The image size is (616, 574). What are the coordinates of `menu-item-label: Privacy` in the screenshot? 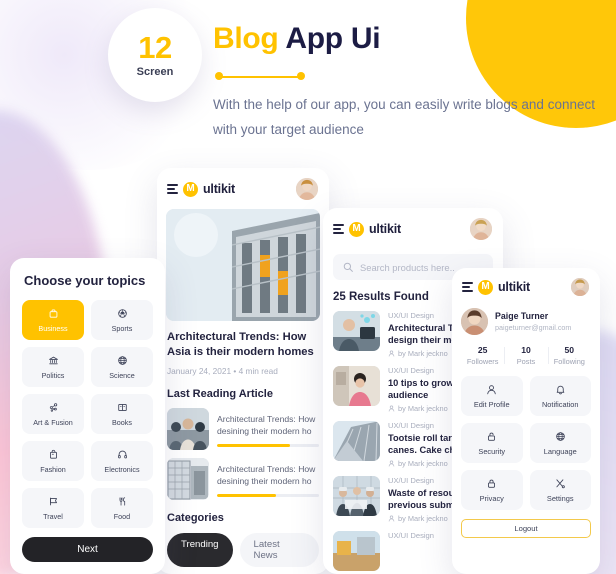 It's located at (491, 498).